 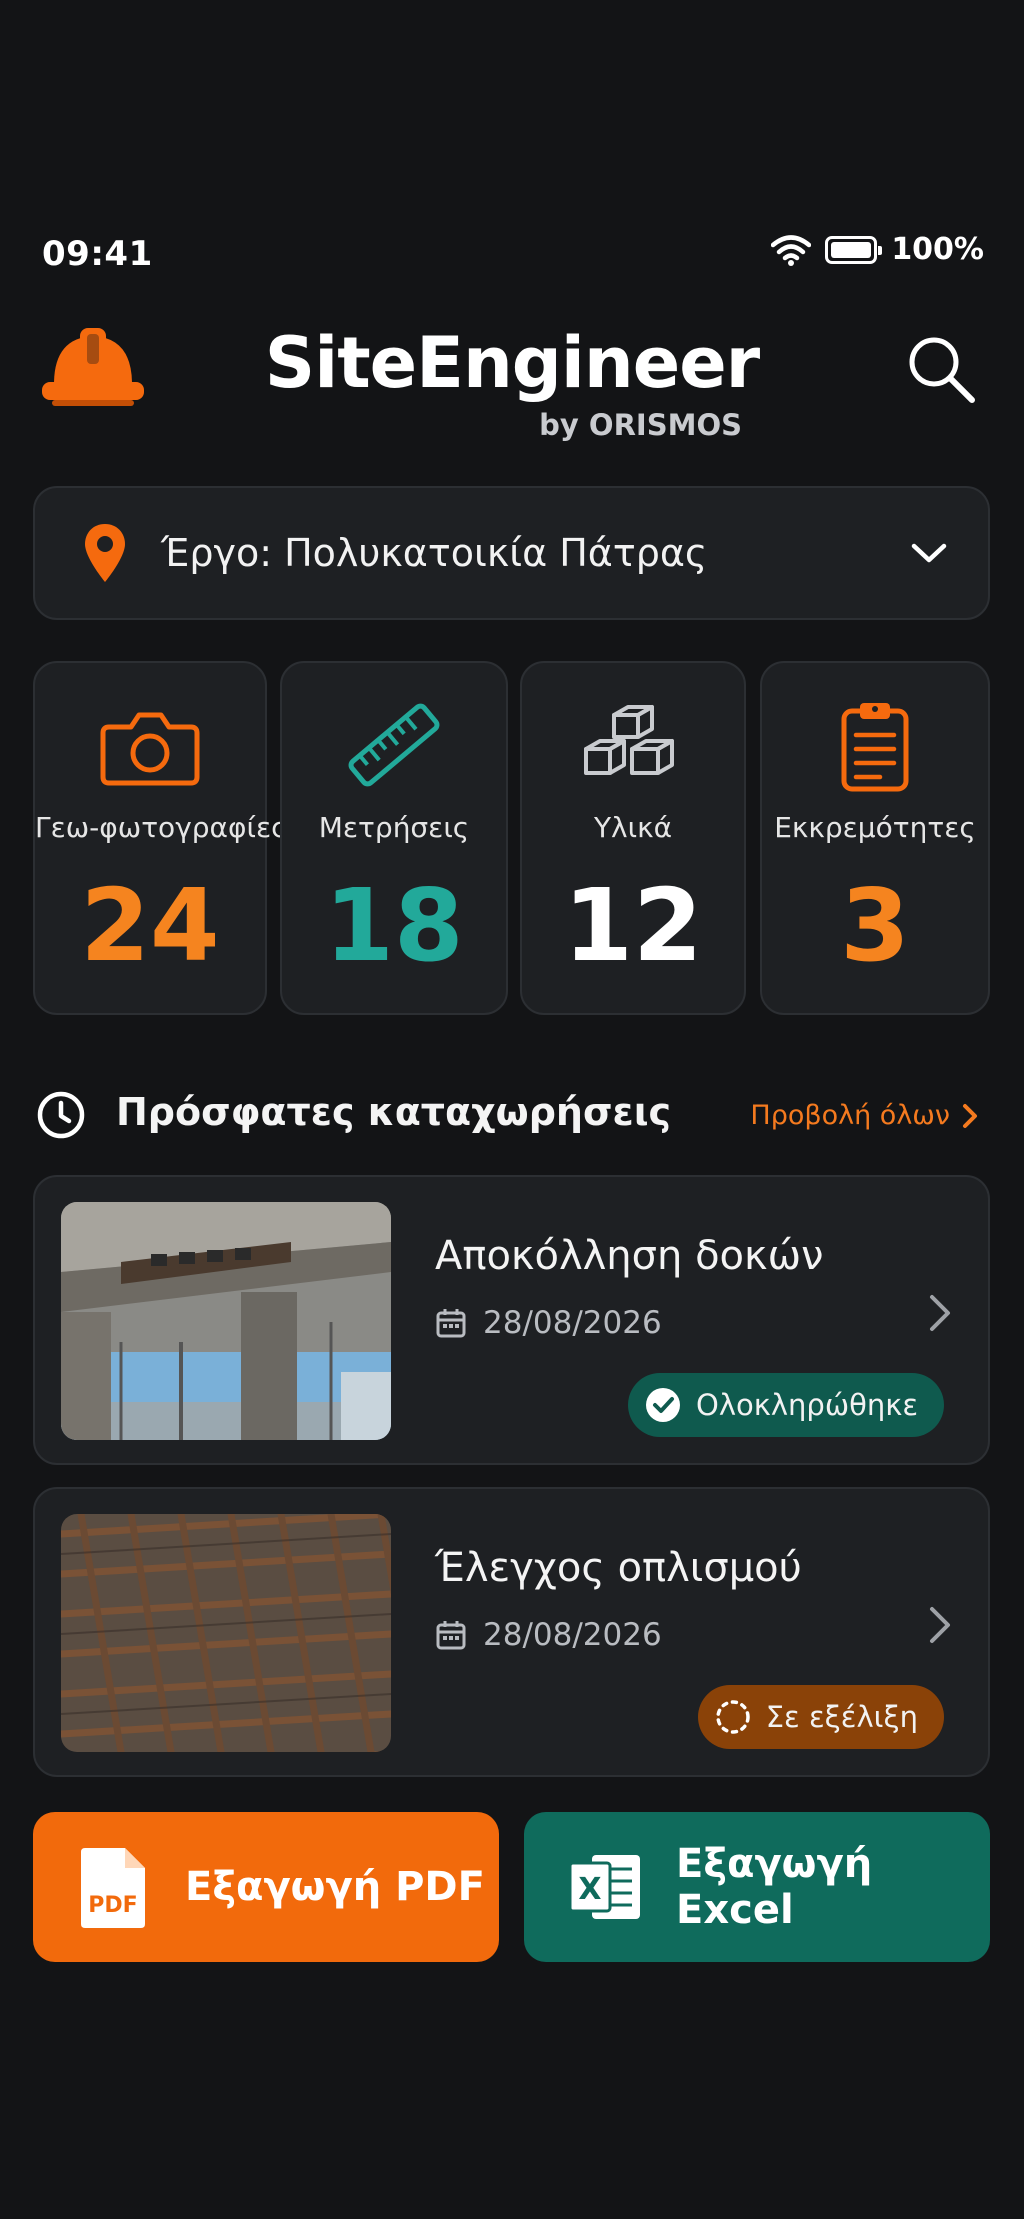 What do you see at coordinates (854, 249) in the screenshot?
I see `battery-icon` at bounding box center [854, 249].